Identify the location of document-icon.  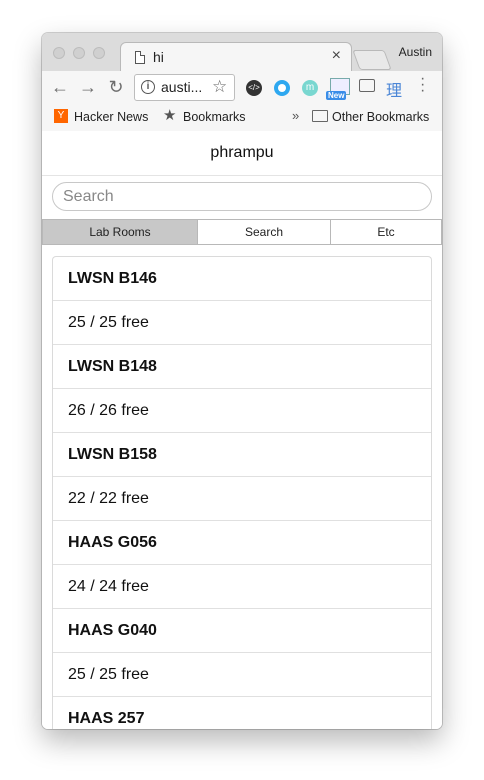
(140, 57).